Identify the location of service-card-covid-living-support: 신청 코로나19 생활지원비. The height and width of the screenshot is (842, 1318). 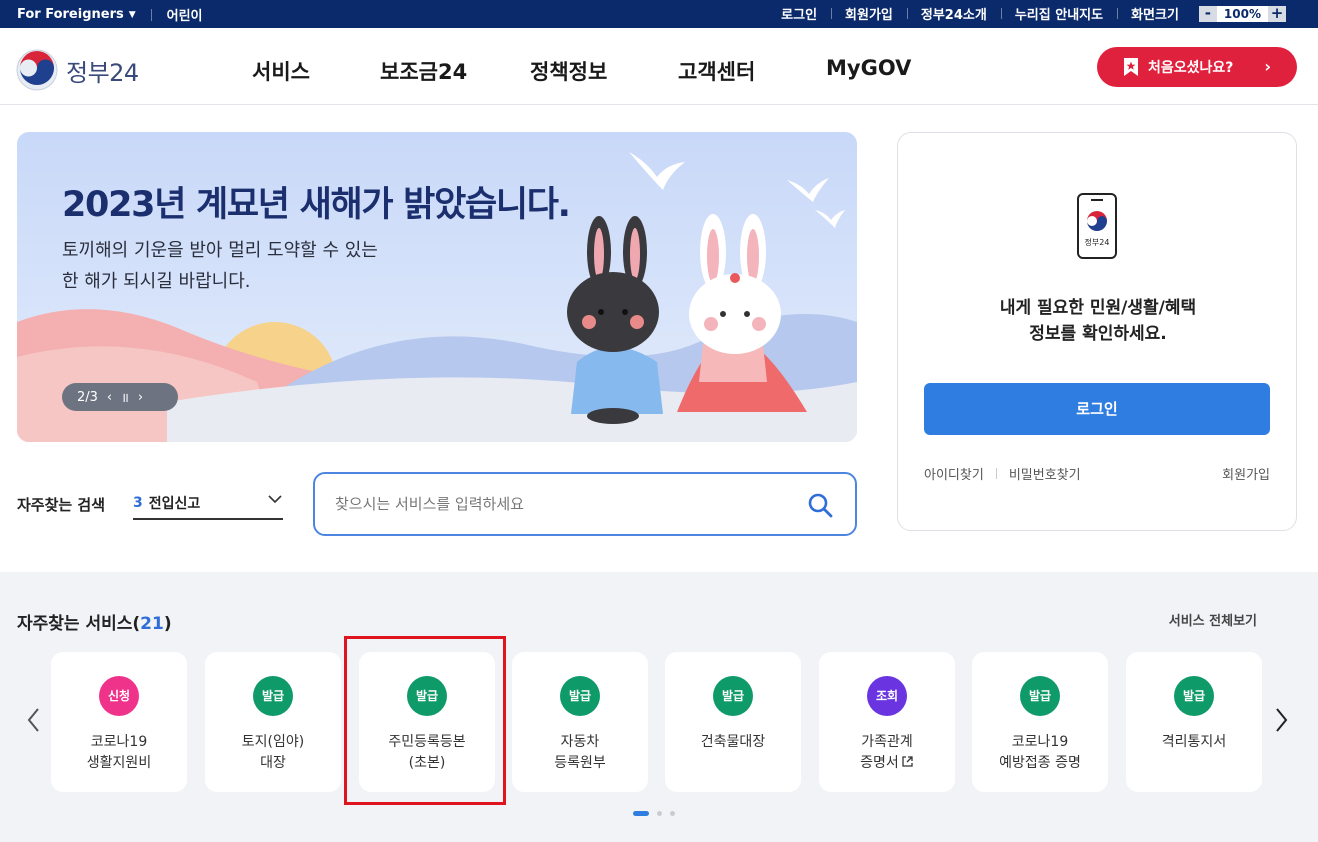
(119, 722).